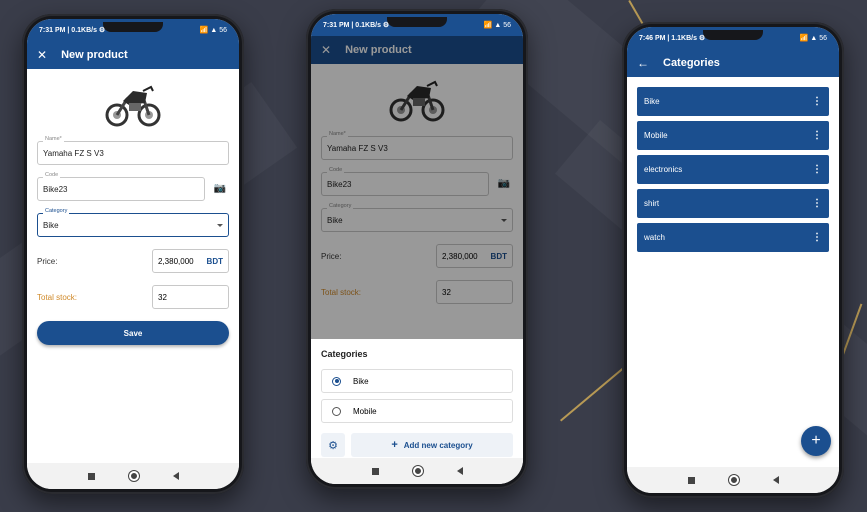 The image size is (867, 512). I want to click on category-label: Mobile, so click(656, 135).